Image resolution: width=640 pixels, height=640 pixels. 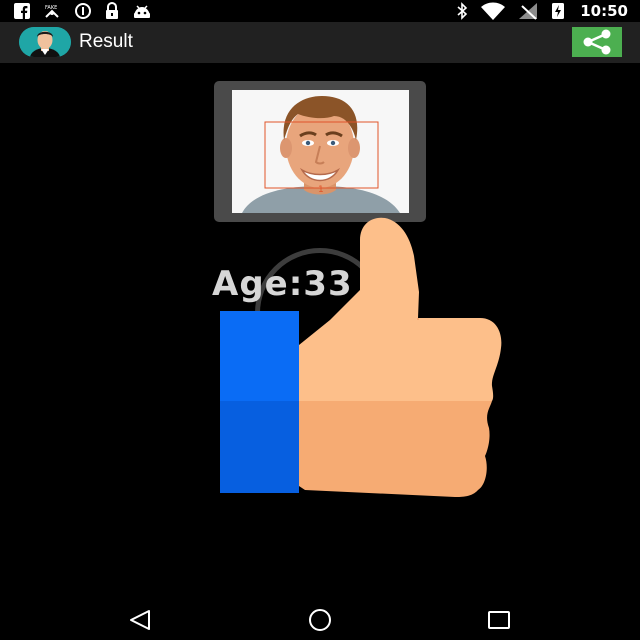 I want to click on nav-back-button, so click(x=140, y=620).